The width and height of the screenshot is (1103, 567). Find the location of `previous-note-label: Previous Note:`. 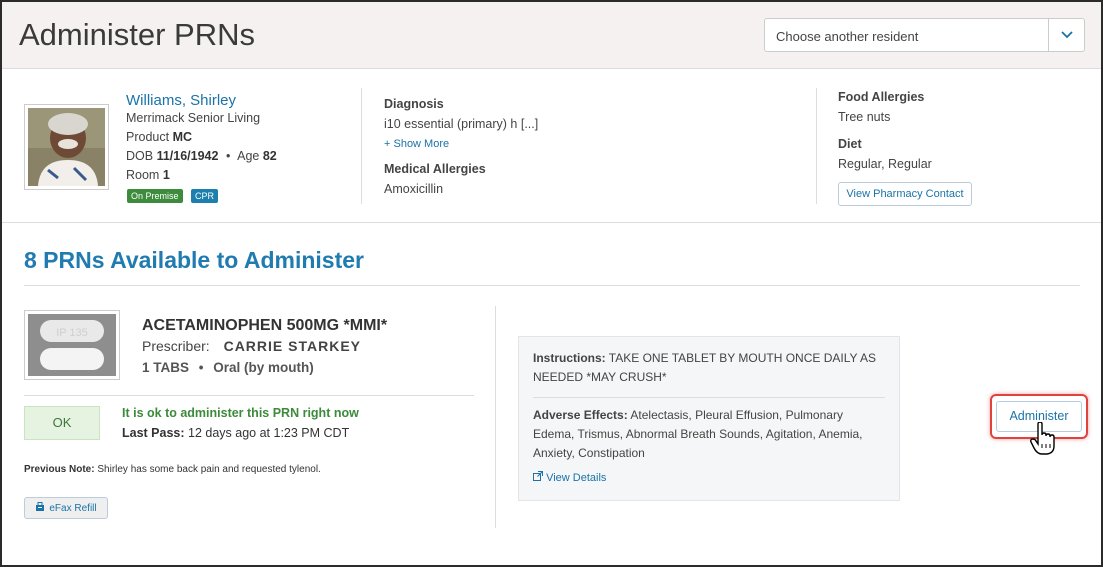

previous-note-label: Previous Note: is located at coordinates (59, 469).